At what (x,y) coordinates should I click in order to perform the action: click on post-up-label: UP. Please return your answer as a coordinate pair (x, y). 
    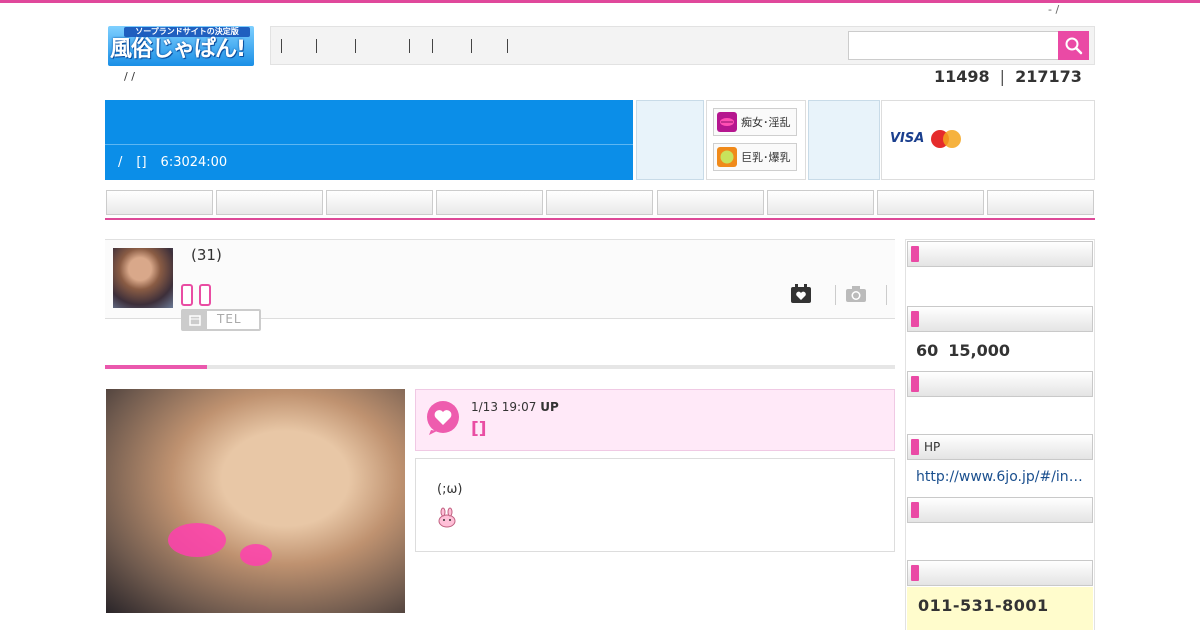
    Looking at the image, I should click on (549, 407).